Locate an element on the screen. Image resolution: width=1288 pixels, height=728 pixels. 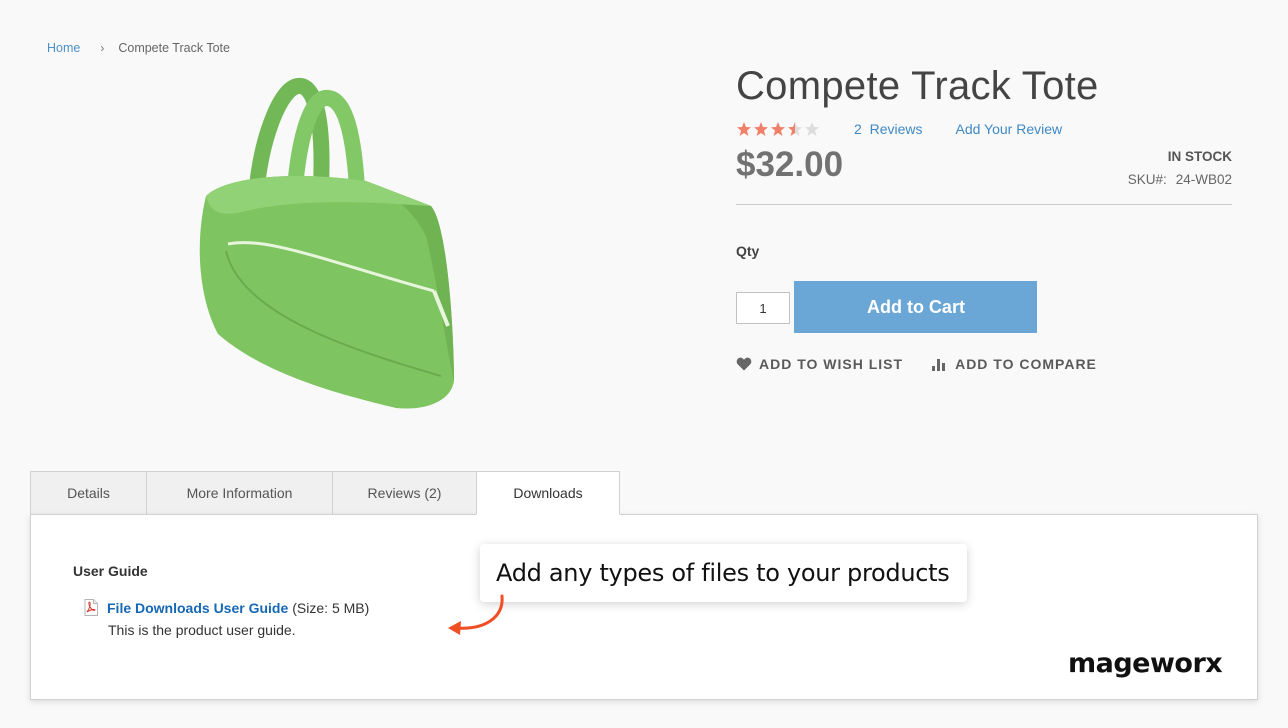
breadcrumb-home-link: Home is located at coordinates (63, 48).